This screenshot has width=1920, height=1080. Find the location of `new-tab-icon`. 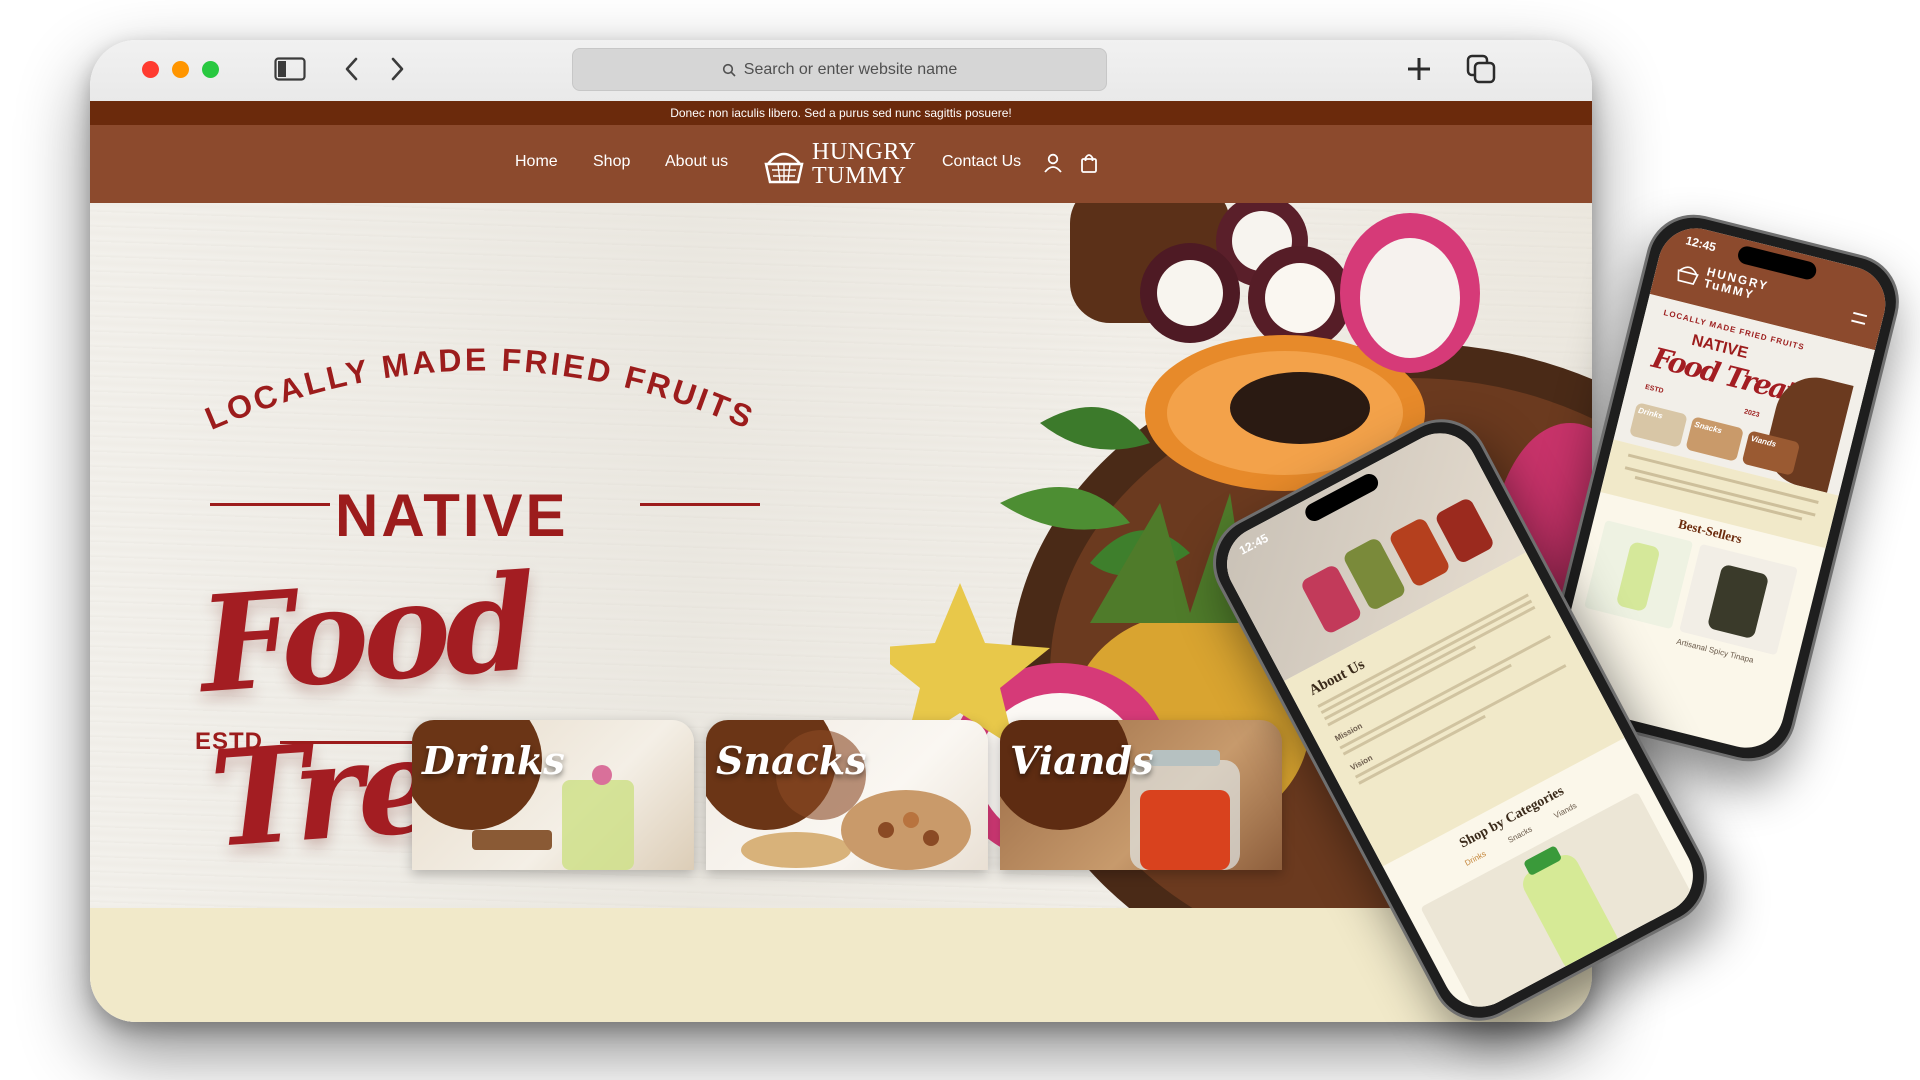

new-tab-icon is located at coordinates (1419, 69).